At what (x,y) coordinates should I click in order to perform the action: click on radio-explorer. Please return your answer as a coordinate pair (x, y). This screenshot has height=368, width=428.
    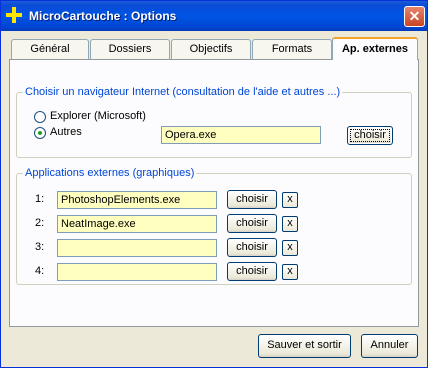
    Looking at the image, I should click on (40, 117).